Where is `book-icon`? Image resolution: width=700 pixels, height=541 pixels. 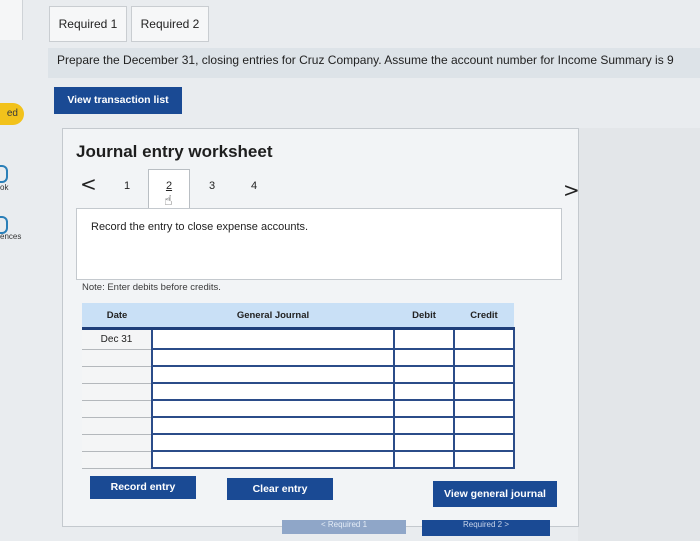
book-icon is located at coordinates (4, 174).